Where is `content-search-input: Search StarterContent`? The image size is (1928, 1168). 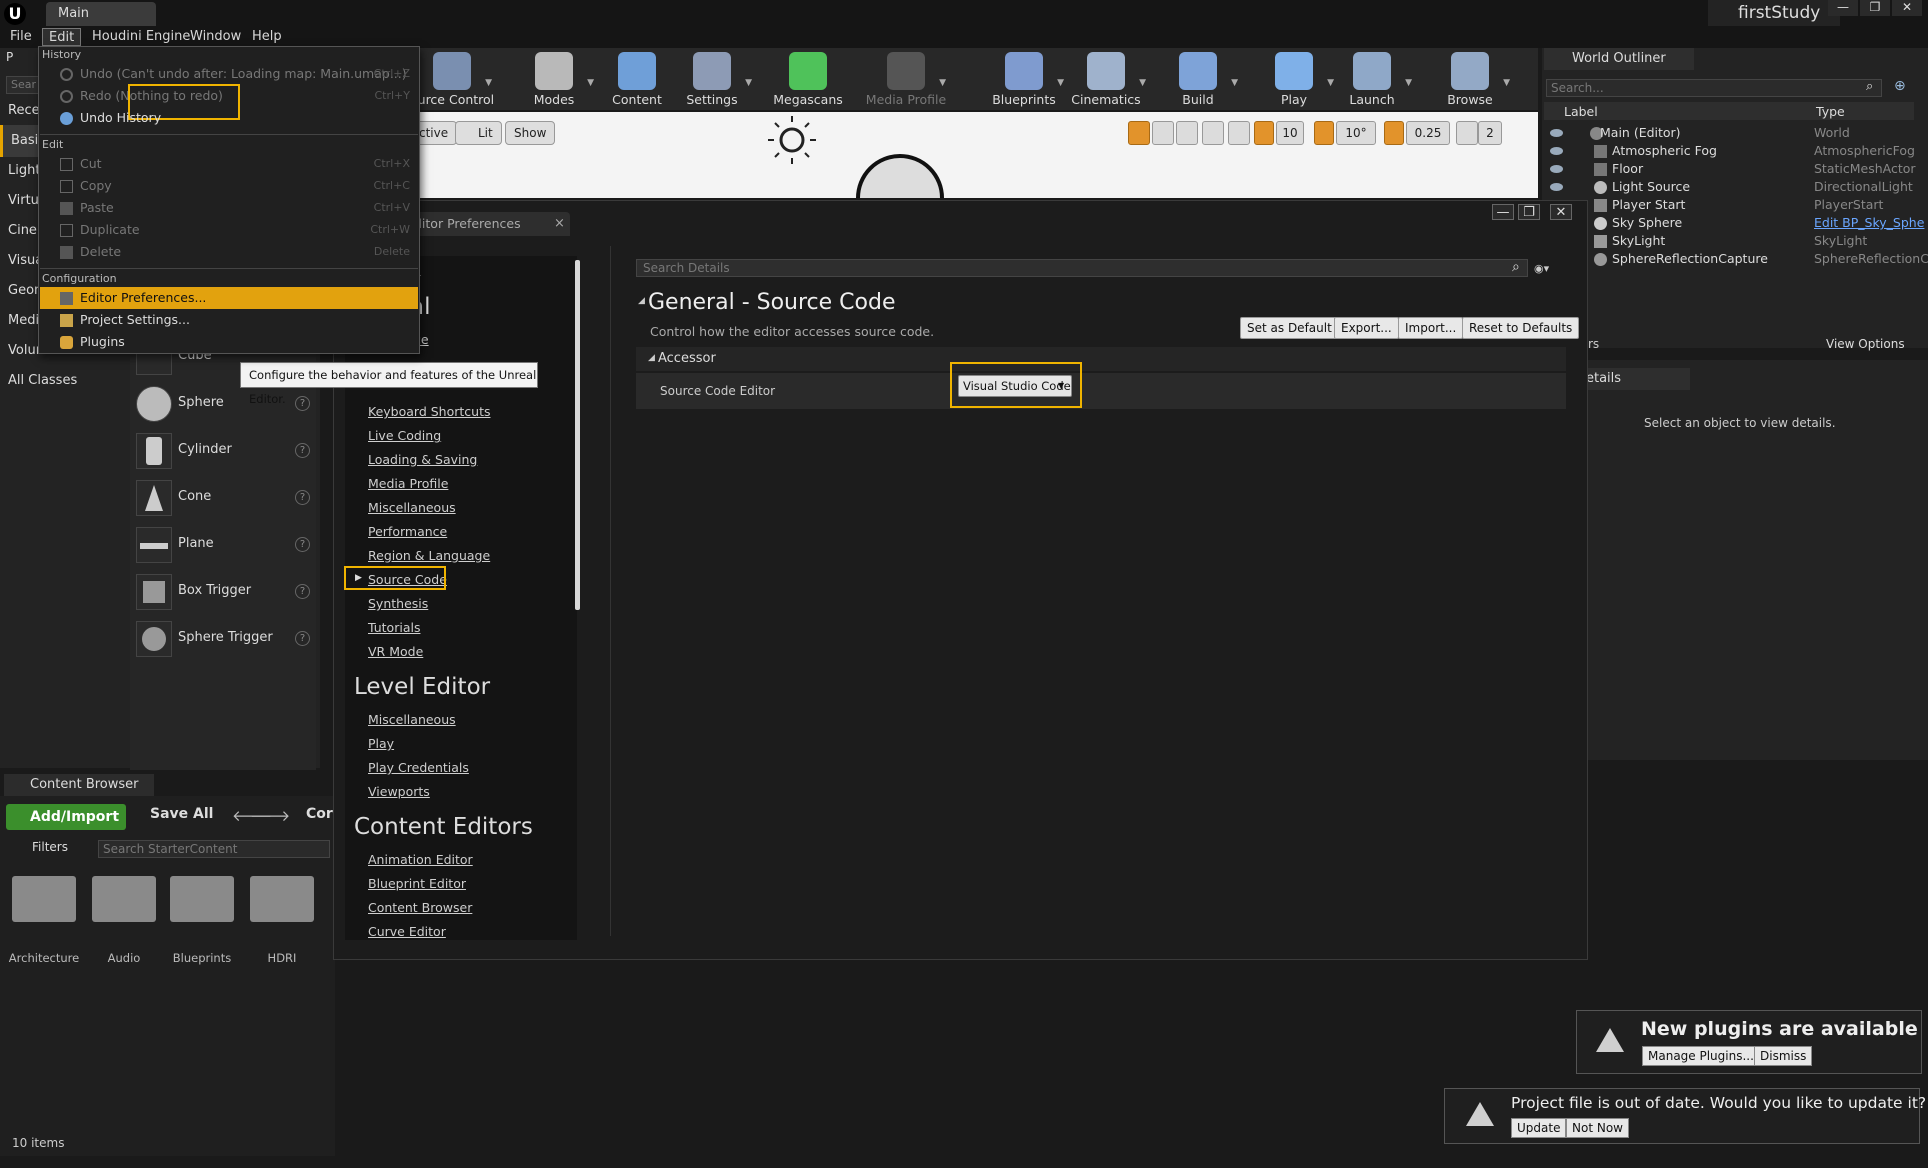 content-search-input: Search StarterContent is located at coordinates (214, 849).